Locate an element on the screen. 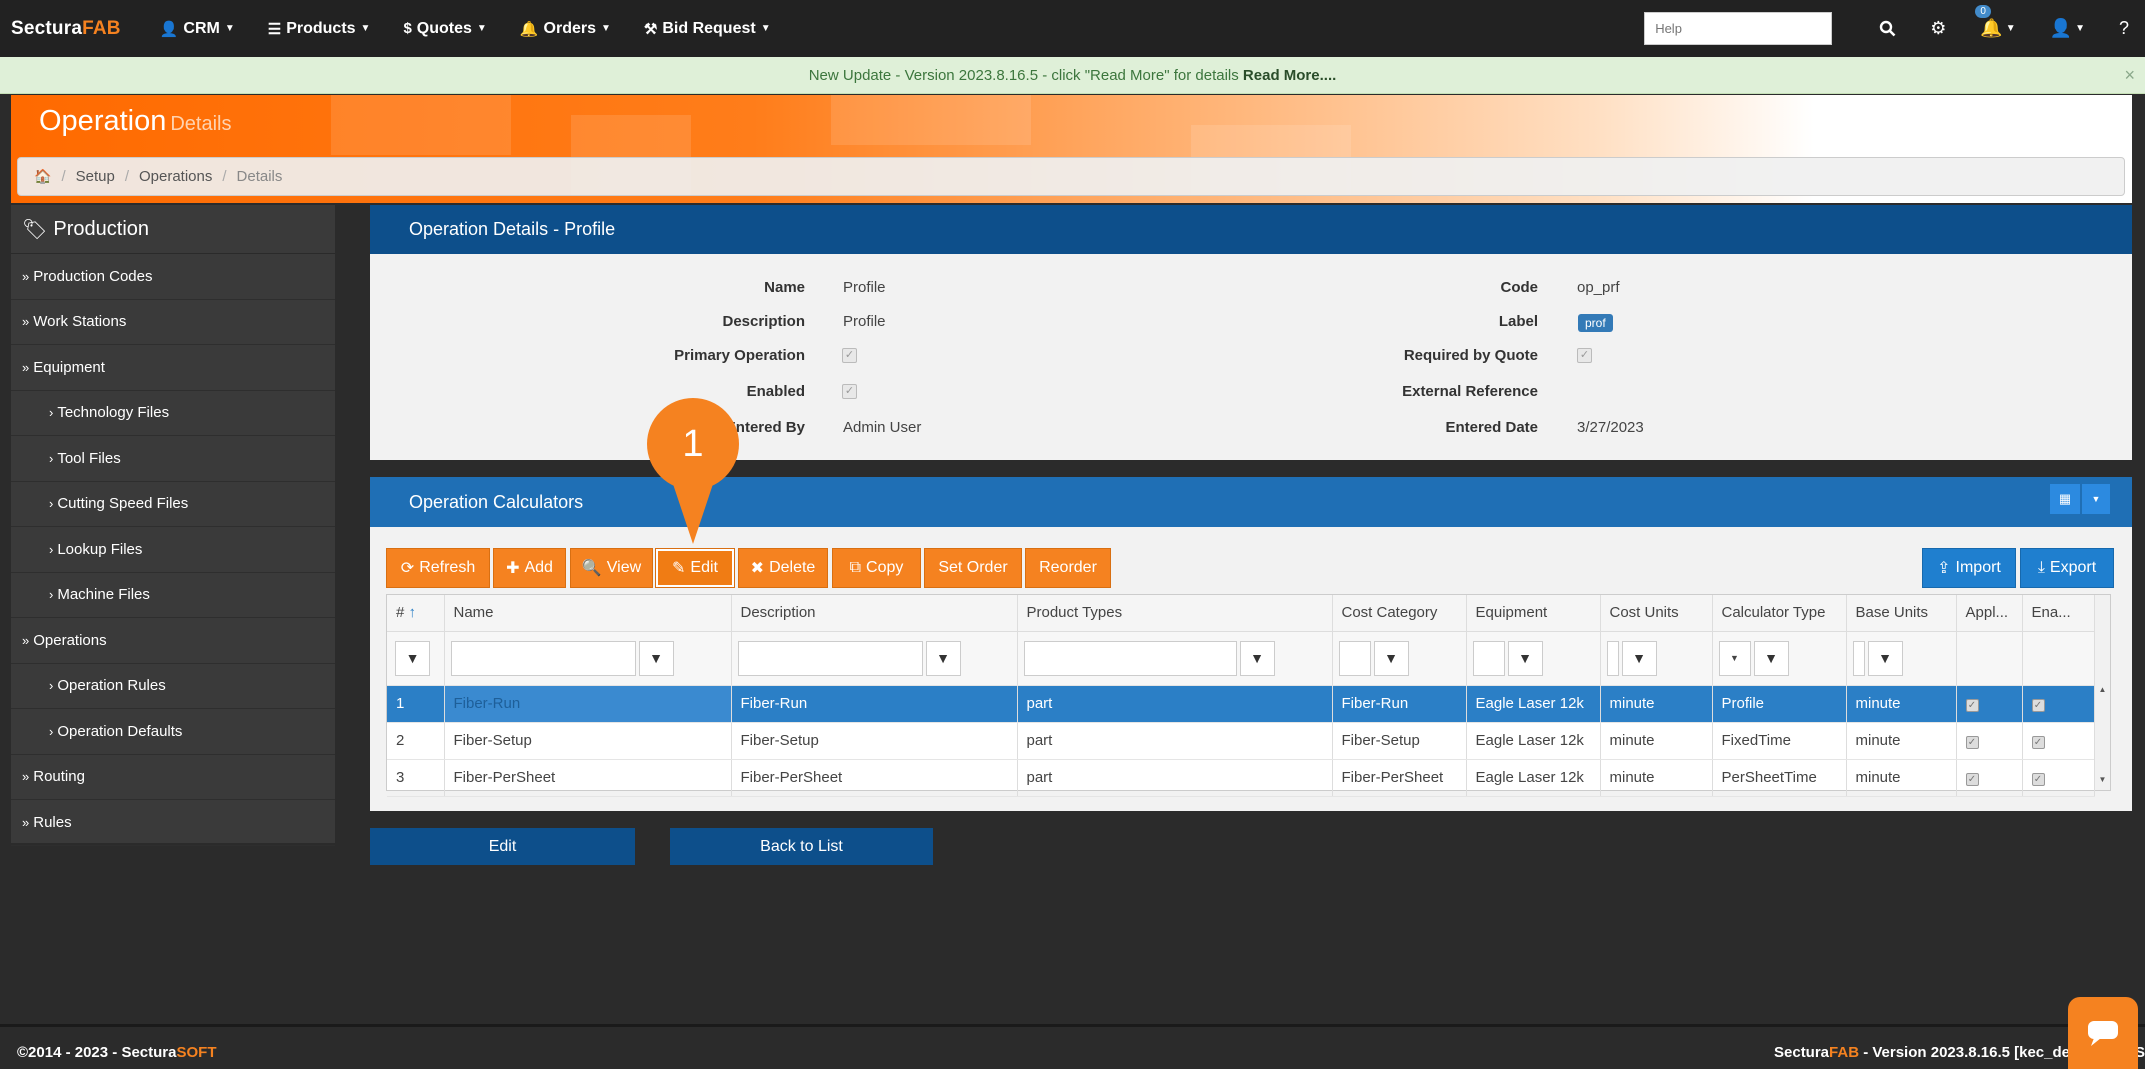  refresh-button: ⟳ Refresh is located at coordinates (438, 568).